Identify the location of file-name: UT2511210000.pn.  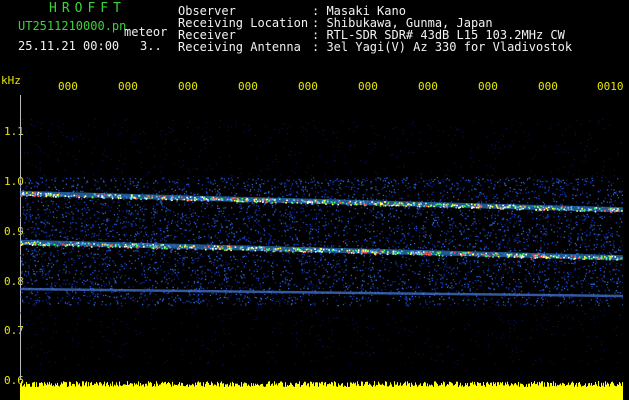
(72, 26).